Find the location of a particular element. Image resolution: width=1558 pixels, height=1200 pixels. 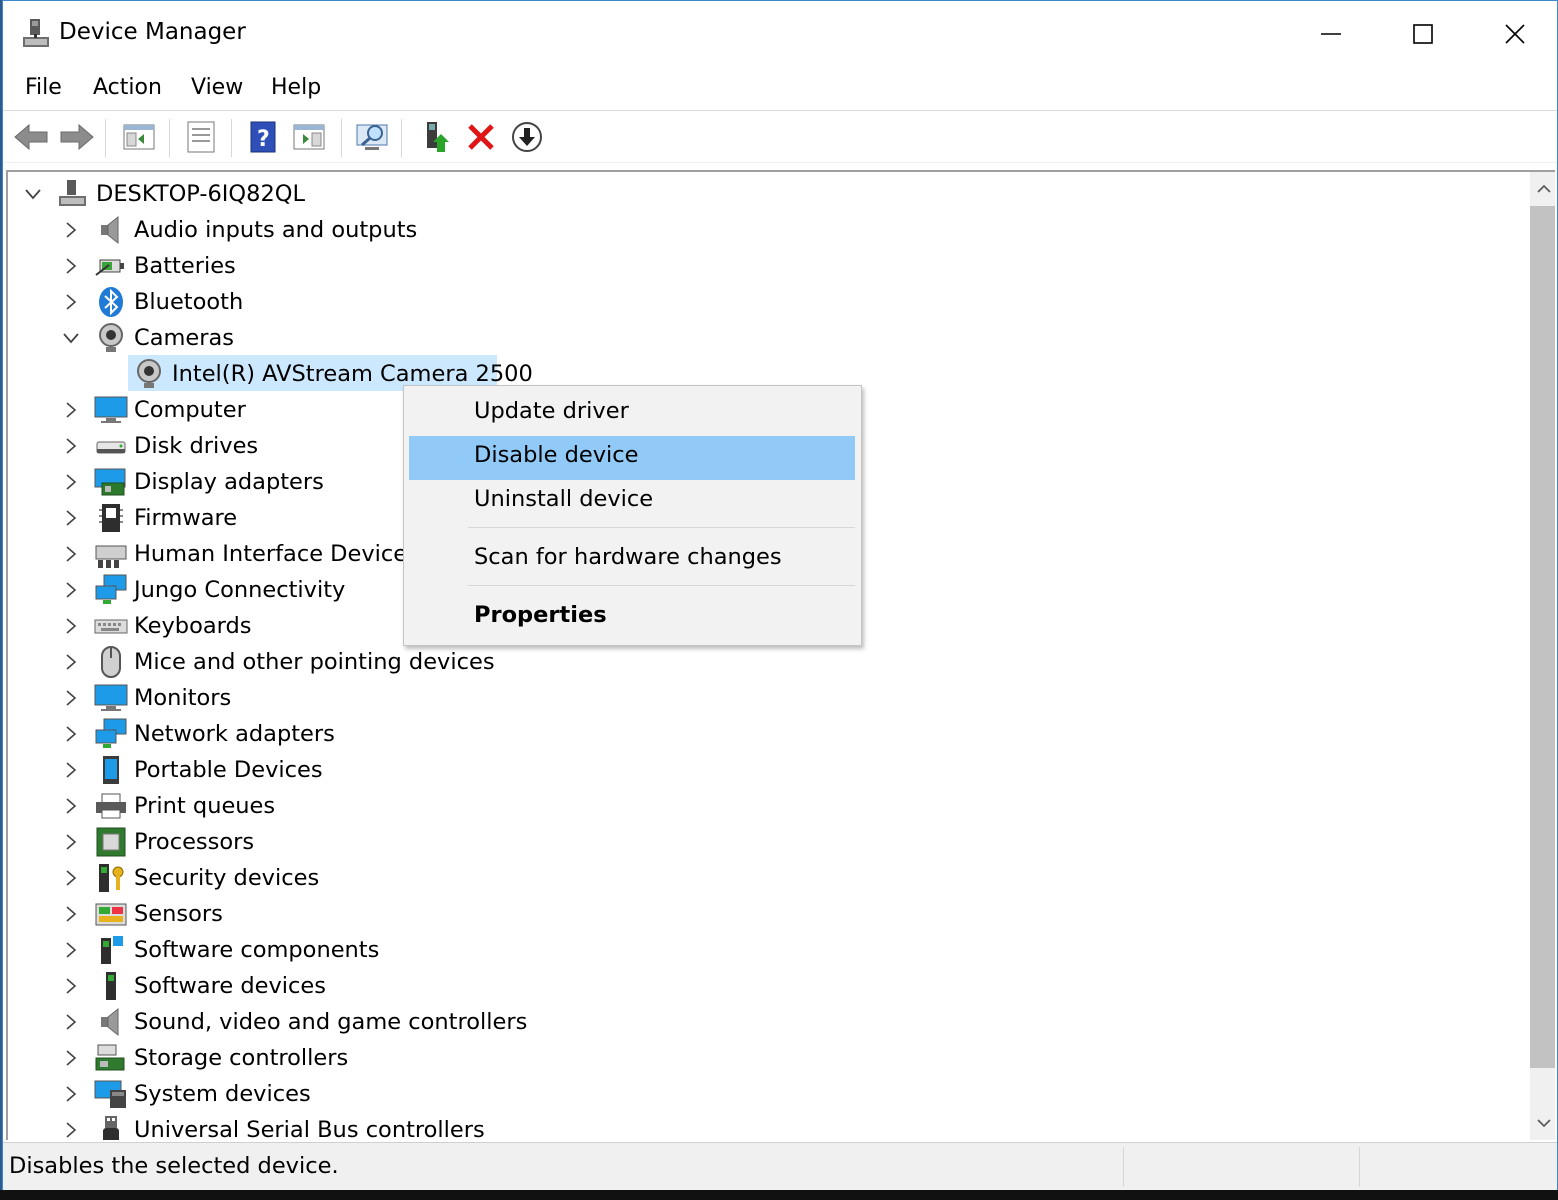

scrollbar-thumb is located at coordinates (1542, 637).